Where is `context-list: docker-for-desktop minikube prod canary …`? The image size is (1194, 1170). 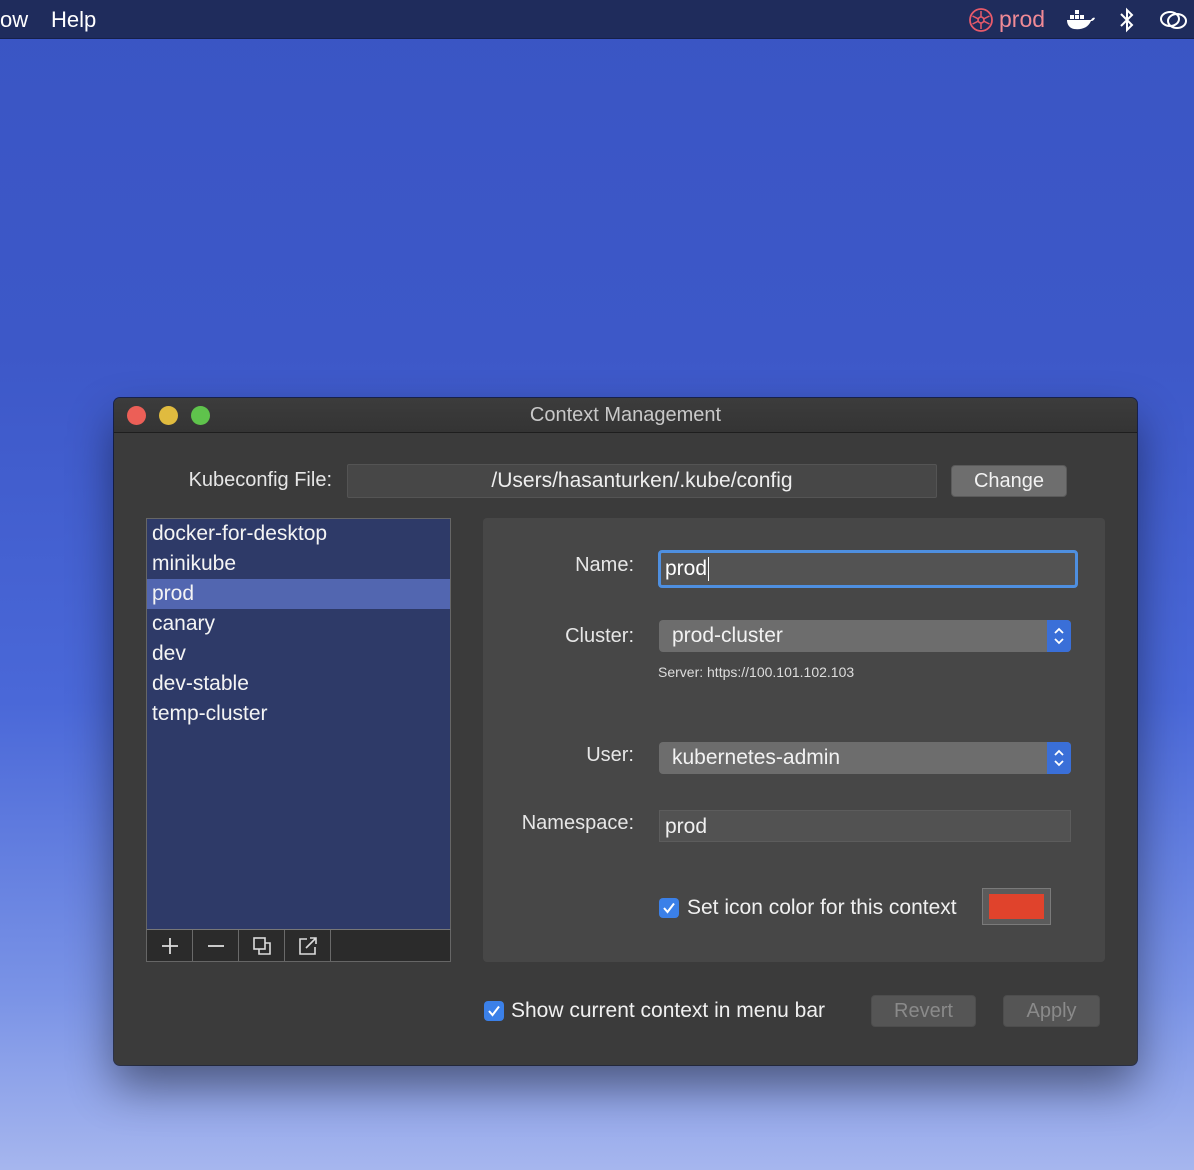
context-list: docker-for-desktop minikube prod canary … is located at coordinates (298, 724).